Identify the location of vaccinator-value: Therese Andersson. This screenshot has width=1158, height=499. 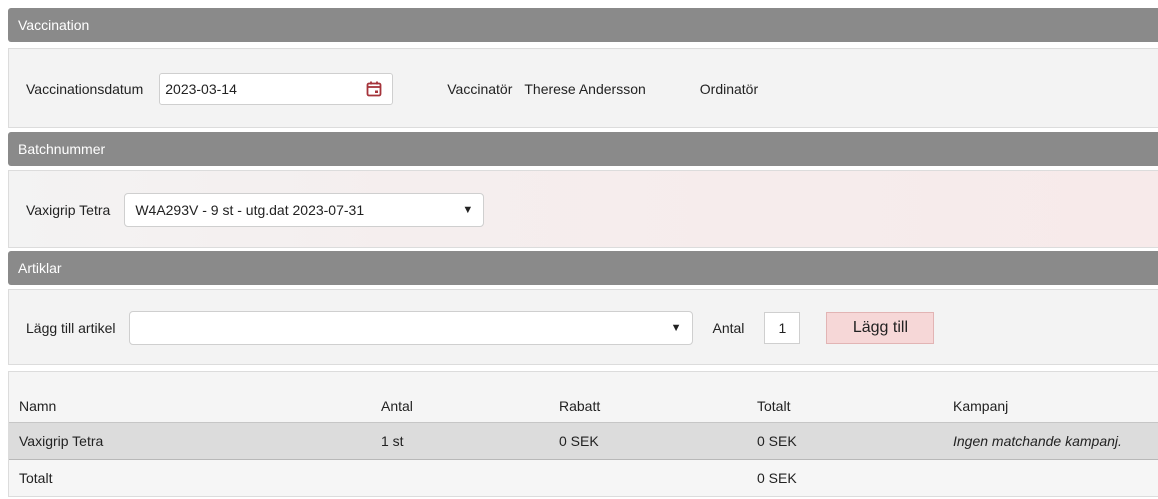
(585, 89).